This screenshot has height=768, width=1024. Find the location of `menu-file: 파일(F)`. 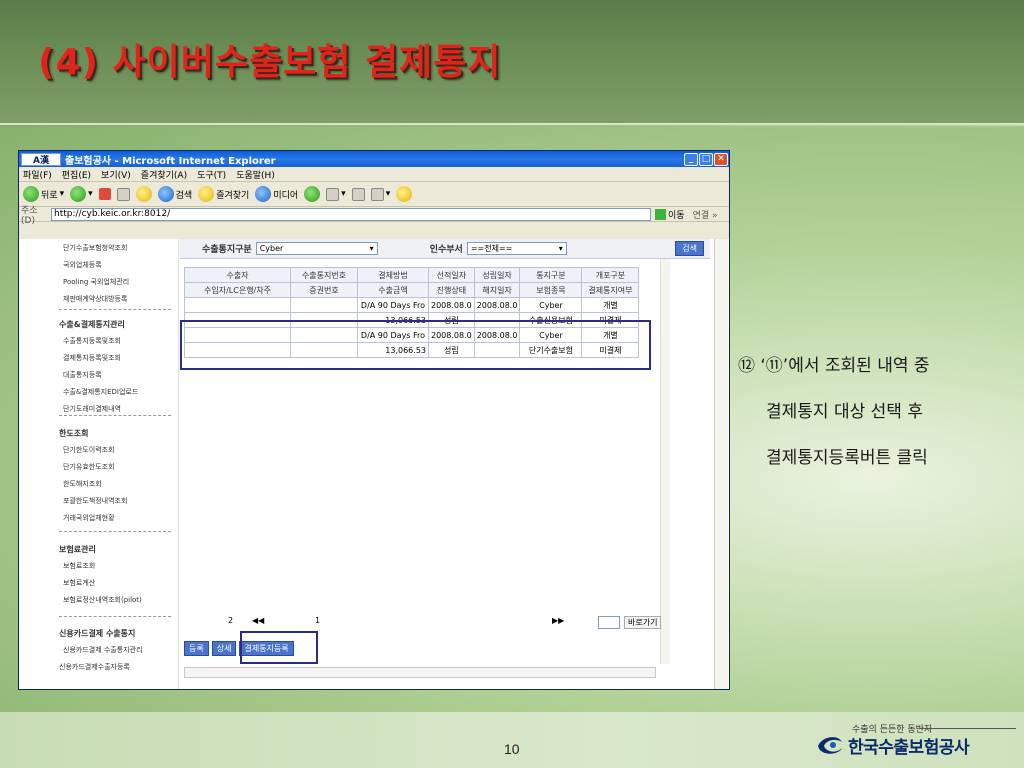

menu-file: 파일(F) is located at coordinates (37, 174).